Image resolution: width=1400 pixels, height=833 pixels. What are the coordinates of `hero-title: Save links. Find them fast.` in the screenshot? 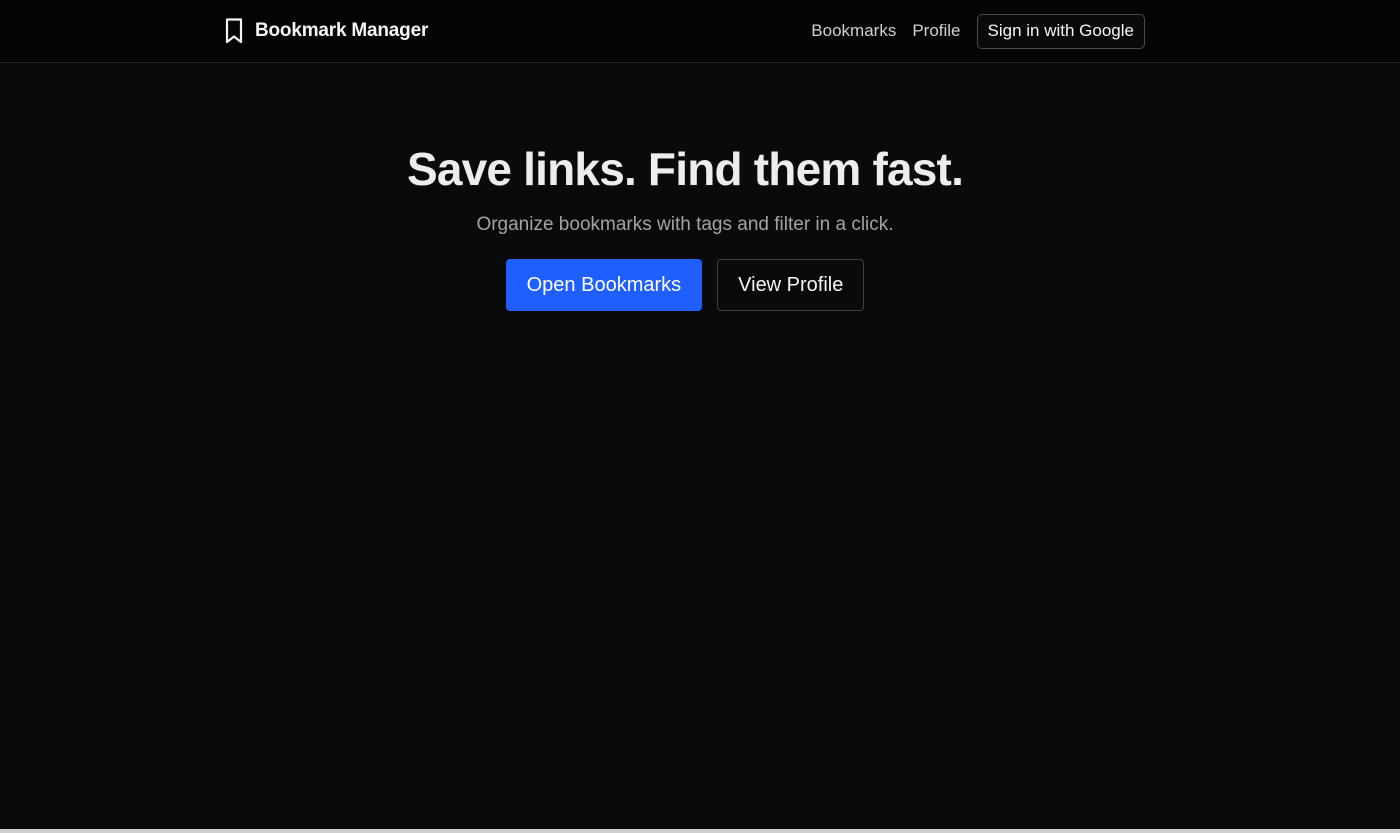 It's located at (685, 169).